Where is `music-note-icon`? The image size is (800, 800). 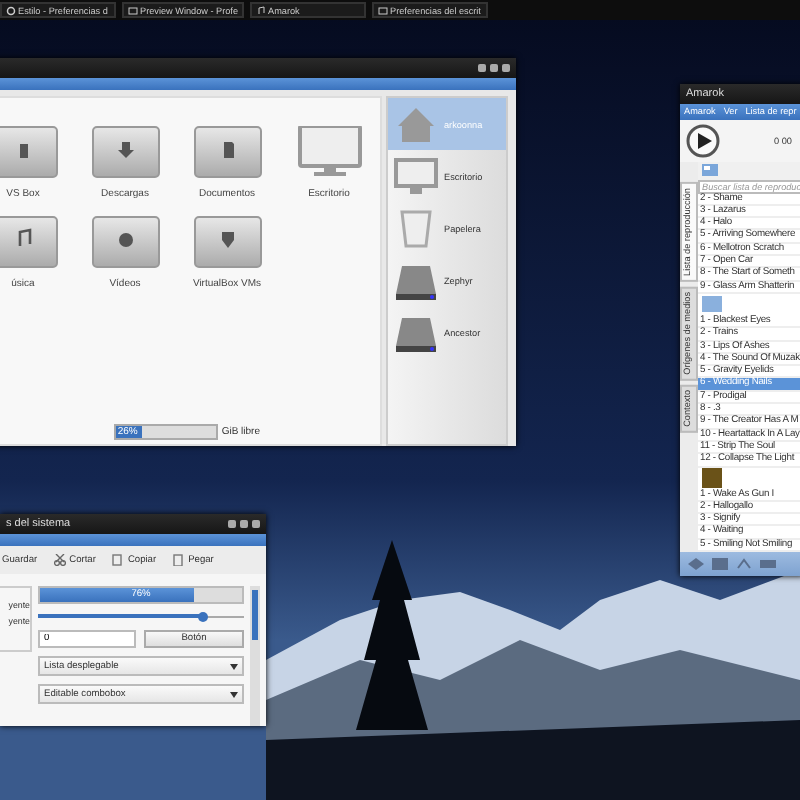 music-note-icon is located at coordinates (261, 10).